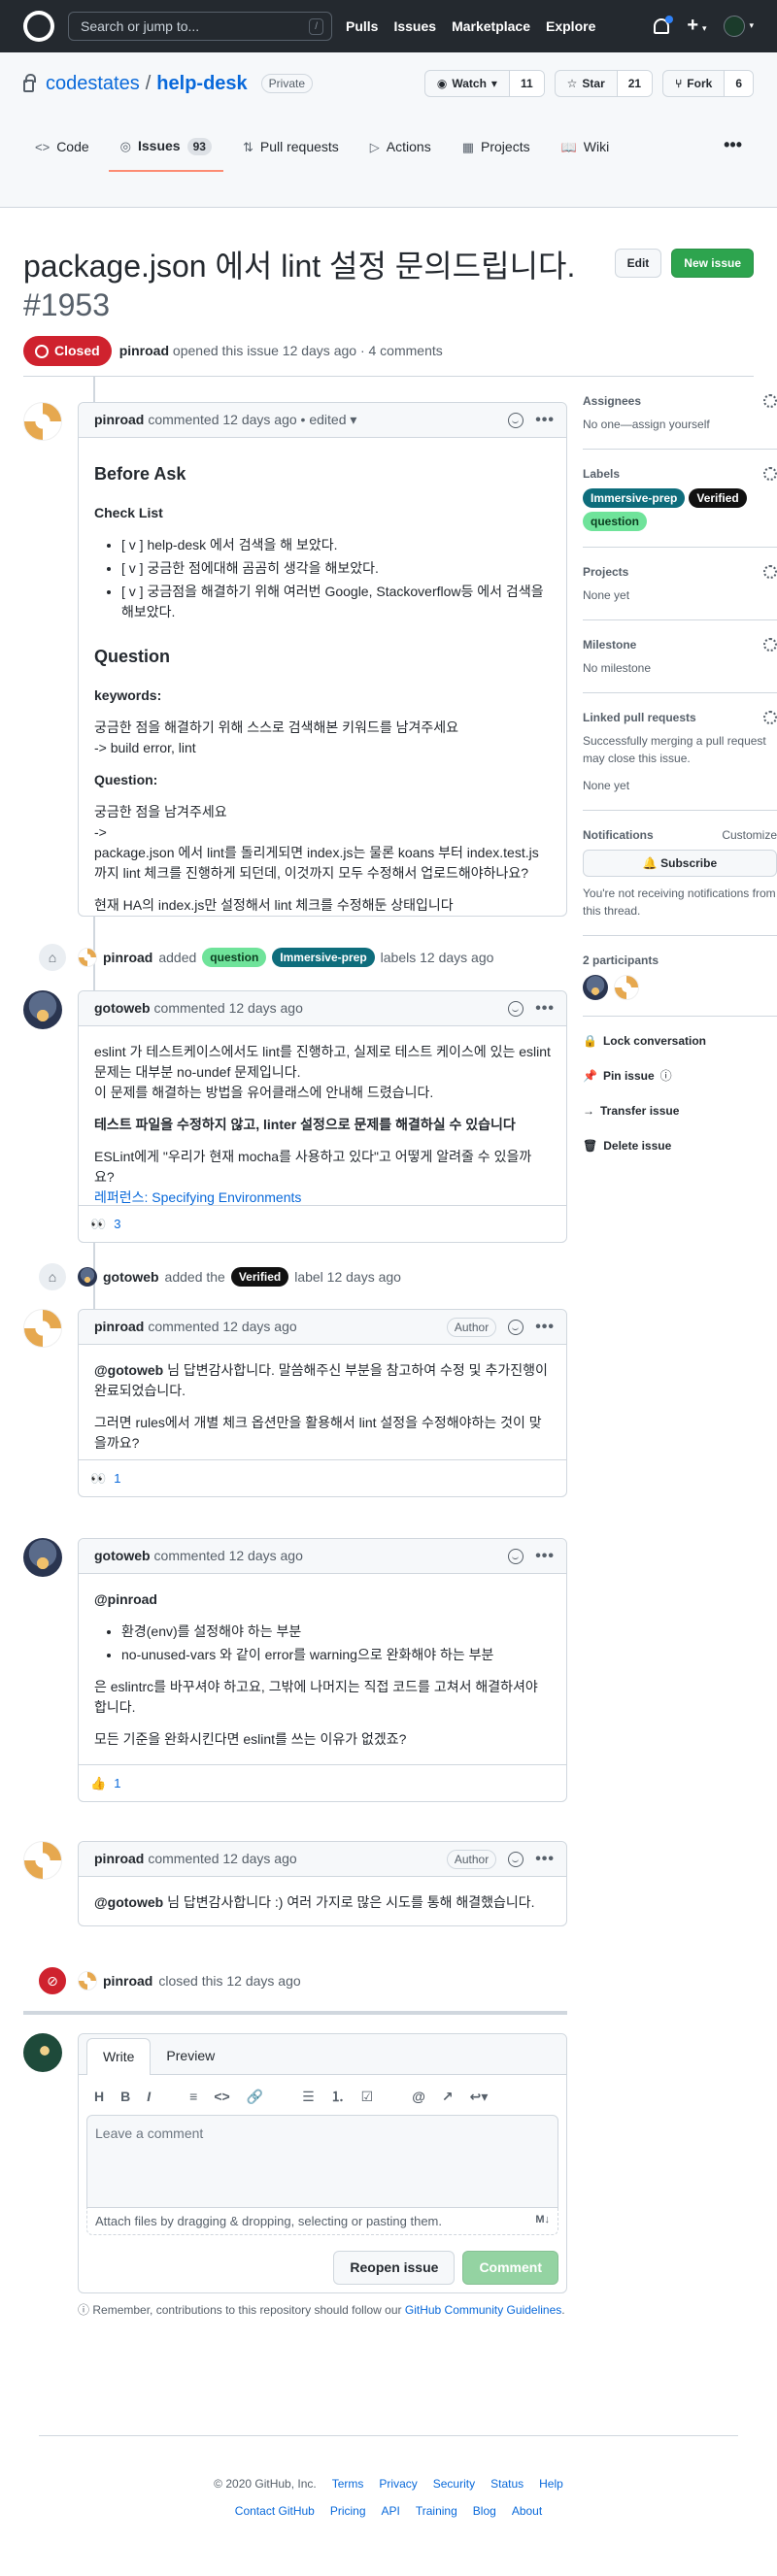  What do you see at coordinates (680, 864) in the screenshot?
I see `subscribe-button: 🔔 Subscribe` at bounding box center [680, 864].